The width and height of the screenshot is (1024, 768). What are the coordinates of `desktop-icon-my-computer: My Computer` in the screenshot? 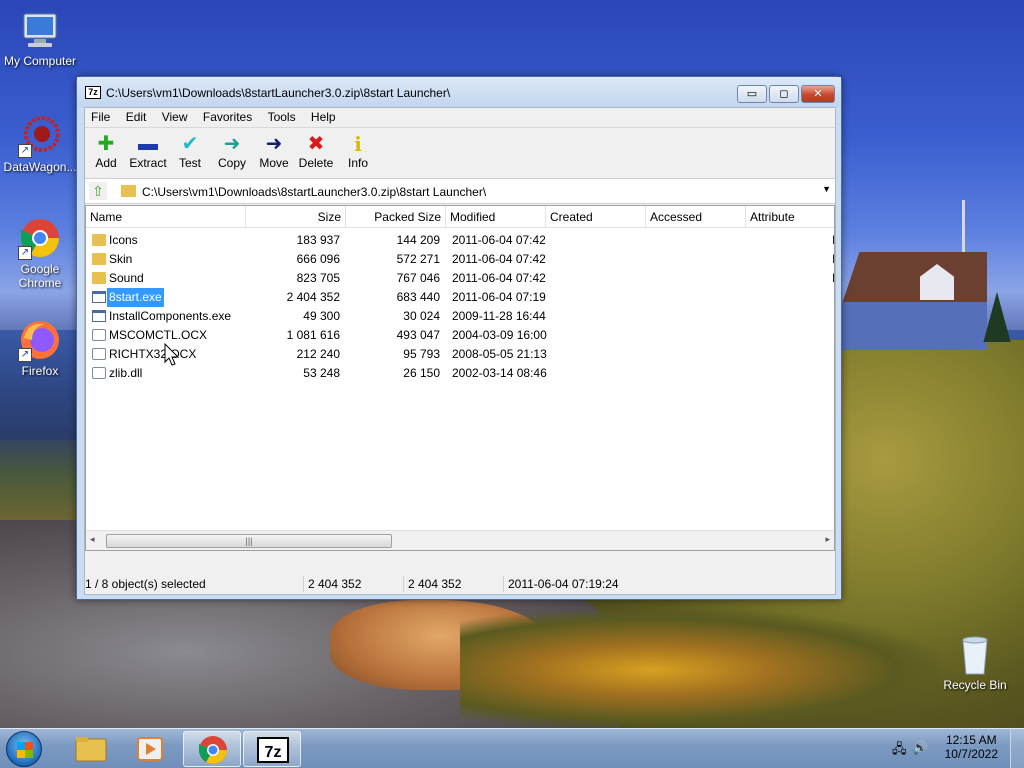 It's located at (40, 38).